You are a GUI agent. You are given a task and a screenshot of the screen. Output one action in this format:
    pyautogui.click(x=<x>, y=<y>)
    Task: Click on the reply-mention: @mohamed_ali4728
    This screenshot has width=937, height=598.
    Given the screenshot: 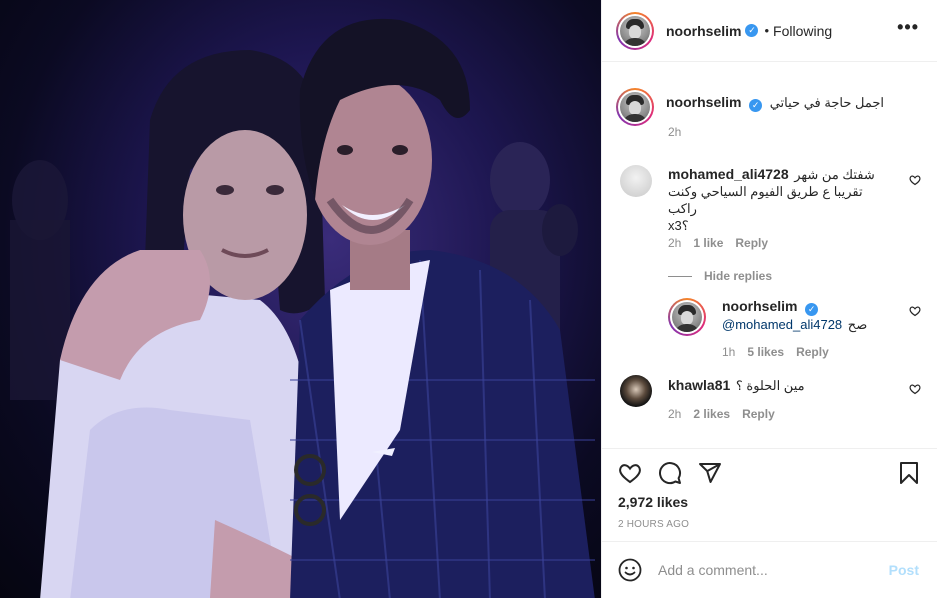 What is the action you would take?
    pyautogui.click(x=782, y=324)
    